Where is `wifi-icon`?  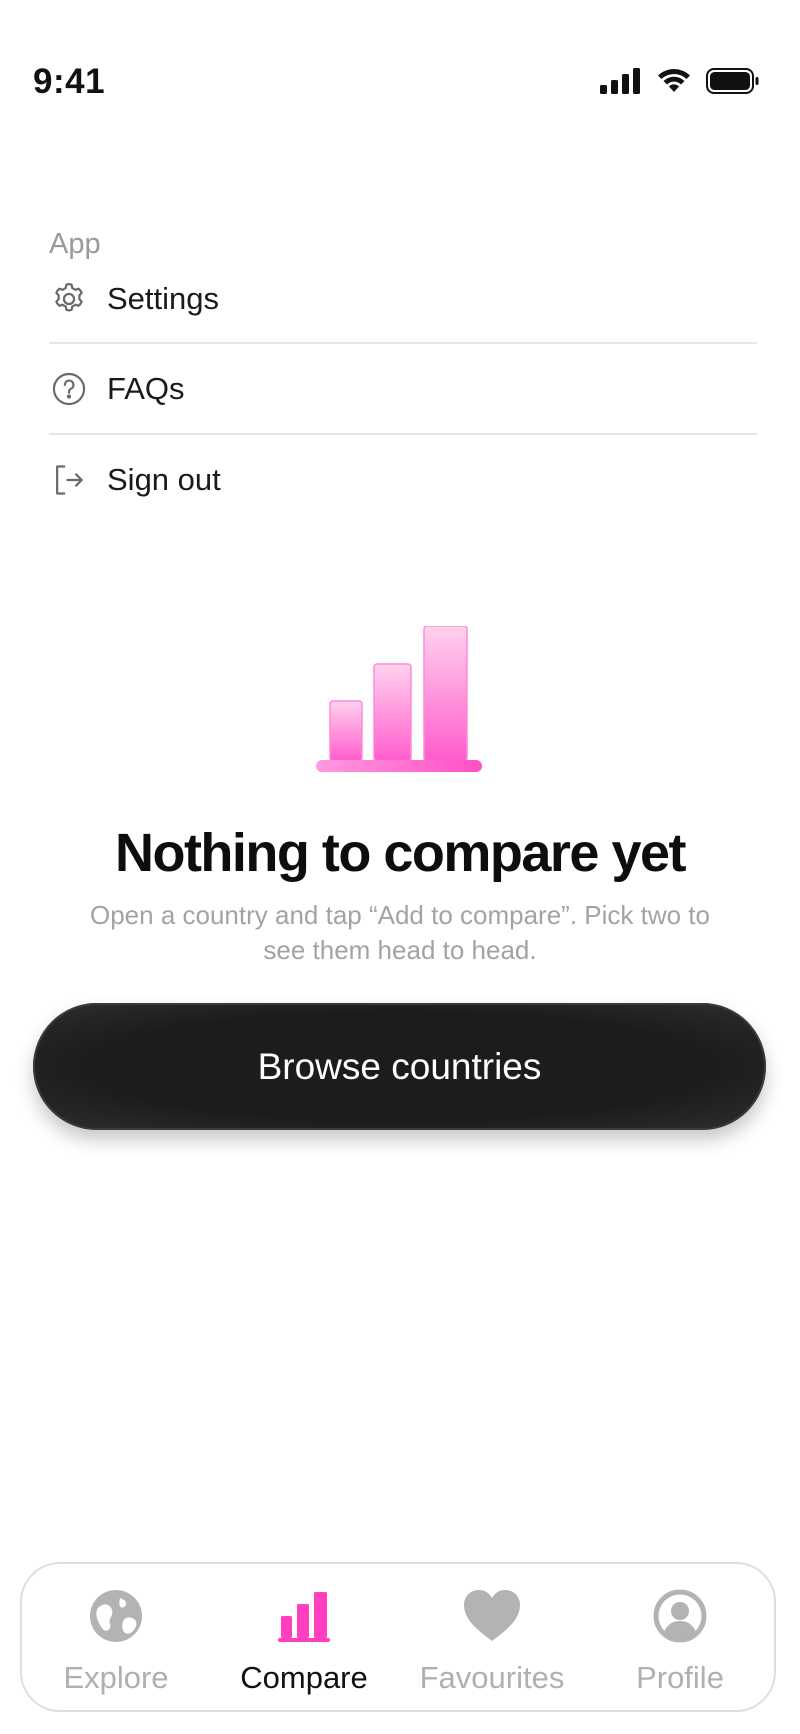 wifi-icon is located at coordinates (674, 83).